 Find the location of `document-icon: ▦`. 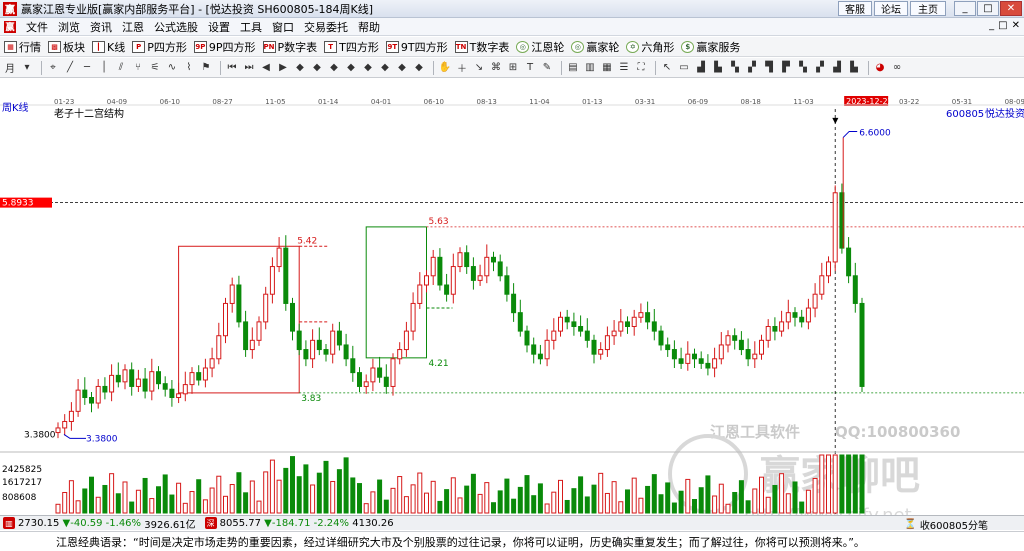

document-icon: ▦ is located at coordinates (607, 68).